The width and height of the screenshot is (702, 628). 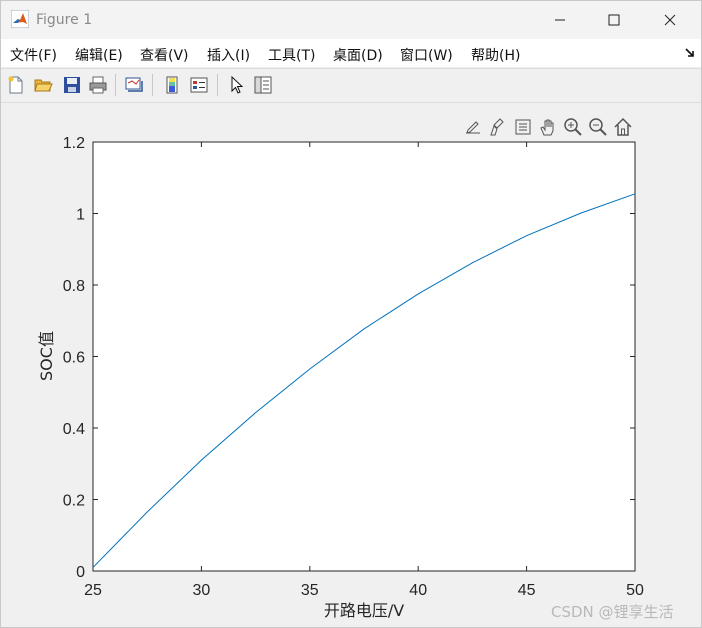 I want to click on x-tick-label: 45, so click(x=527, y=590).